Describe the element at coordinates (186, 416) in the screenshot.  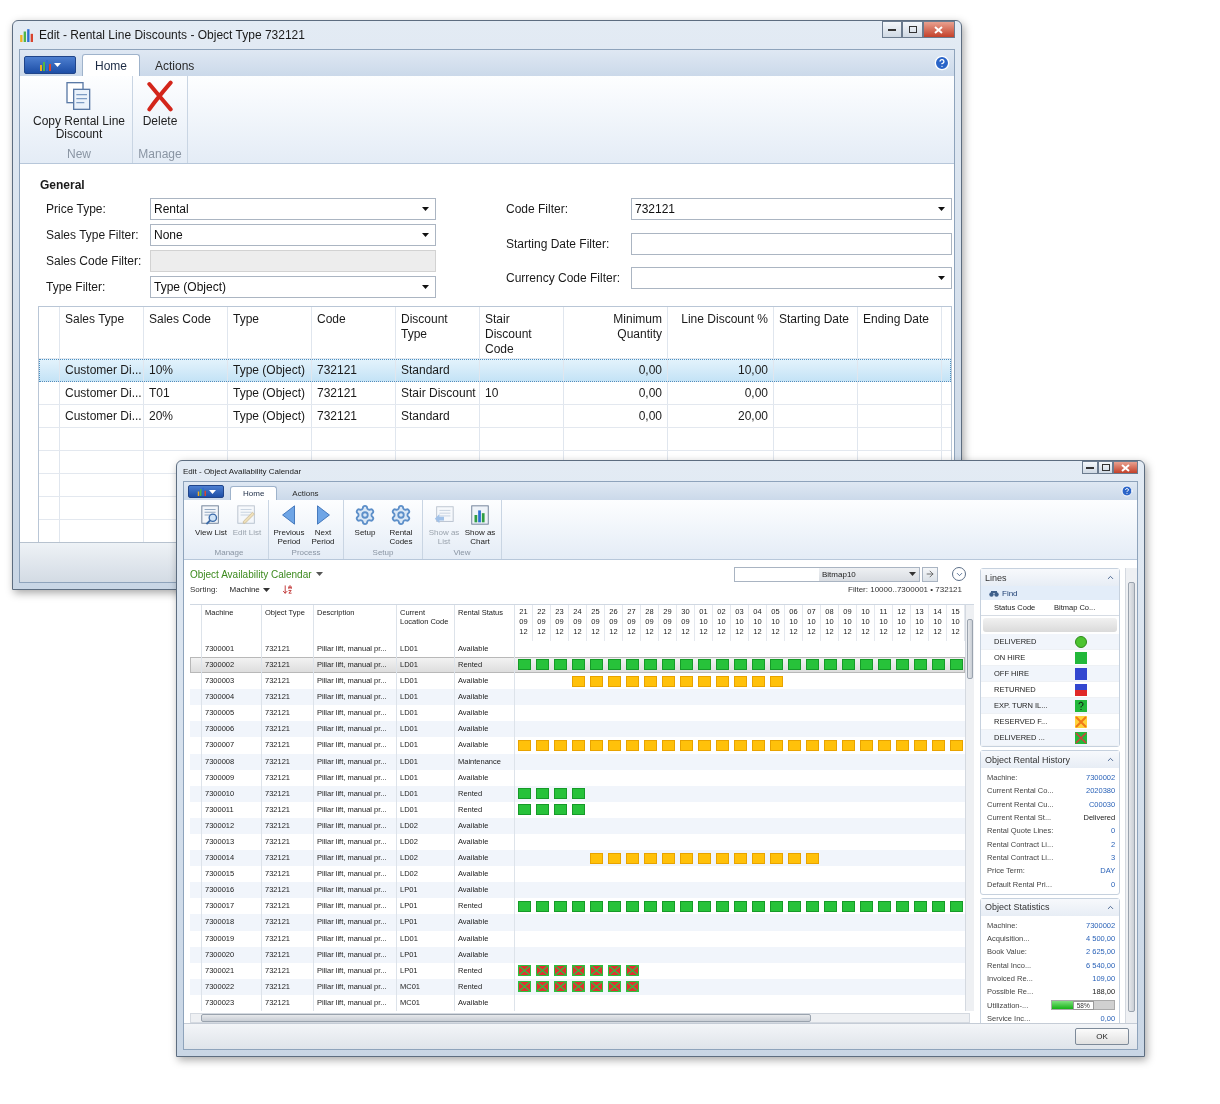
I see `table-cell: 20%` at that location.